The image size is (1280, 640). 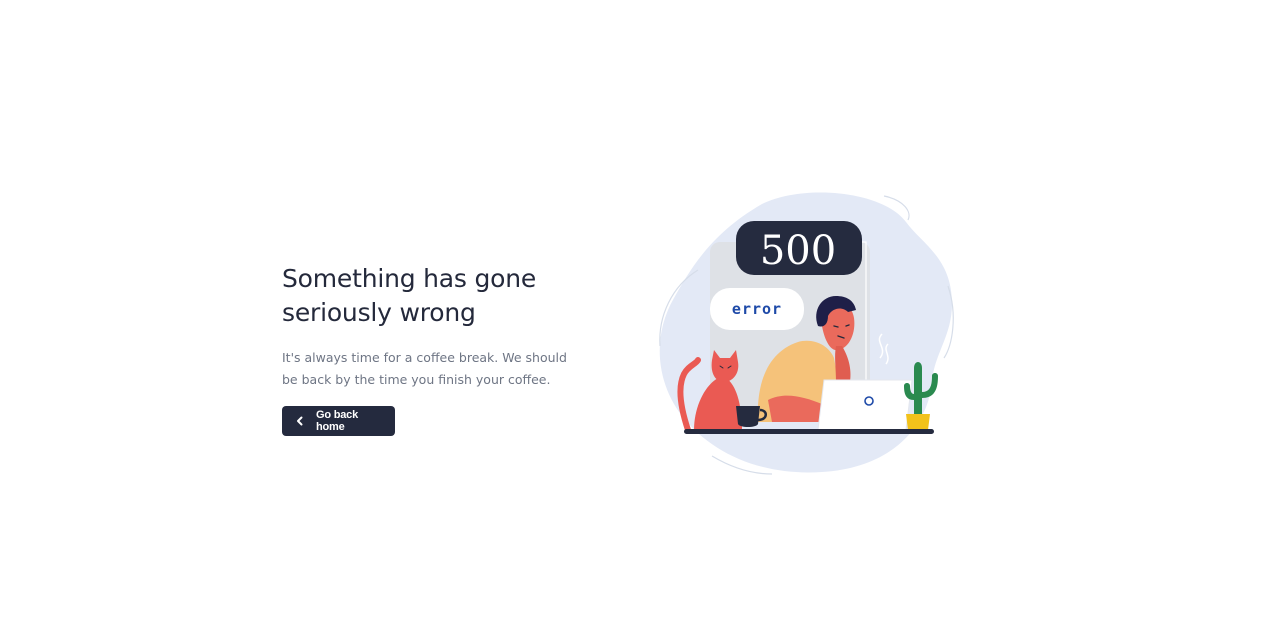 I want to click on go-back-home-button: Go back home, so click(x=338, y=421).